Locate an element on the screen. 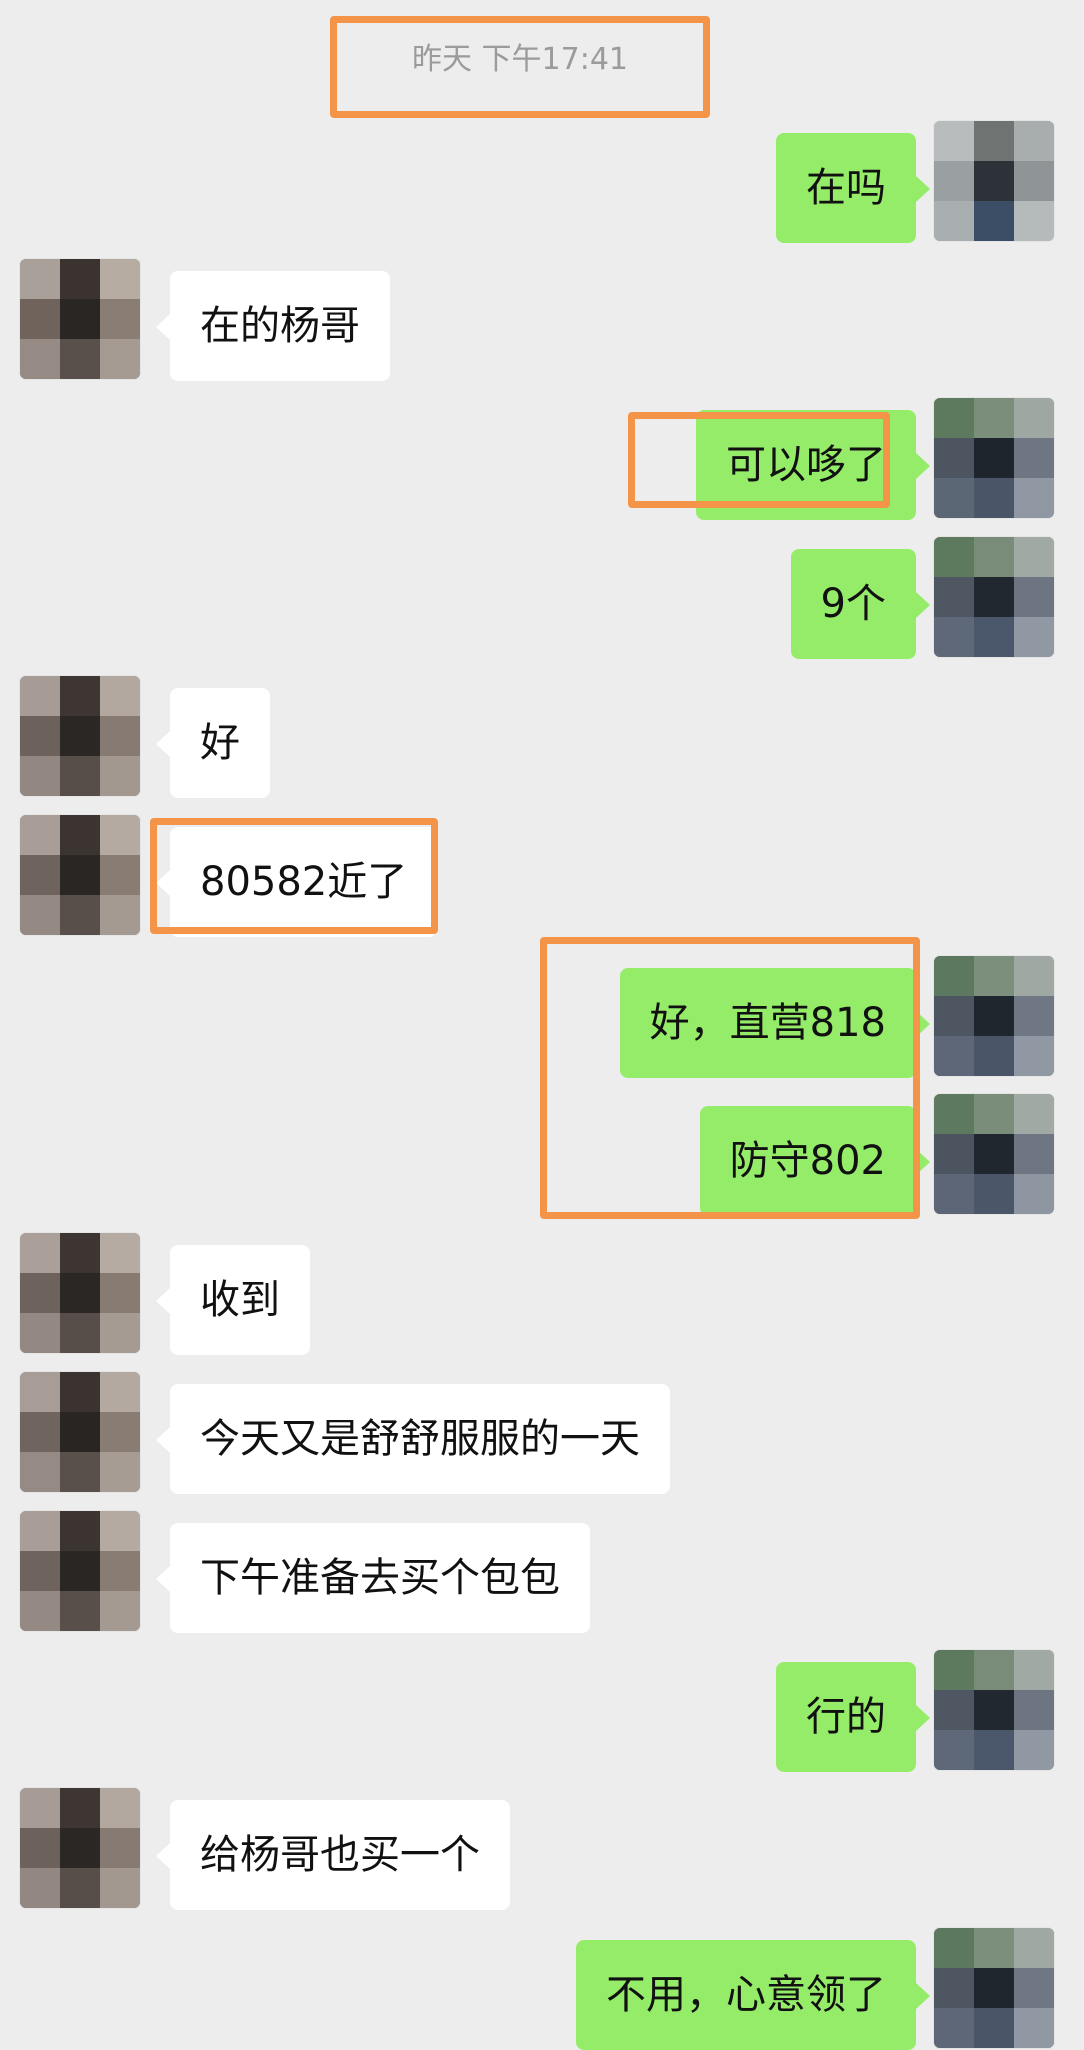  message-row: 可以哆了 is located at coordinates (542, 459).